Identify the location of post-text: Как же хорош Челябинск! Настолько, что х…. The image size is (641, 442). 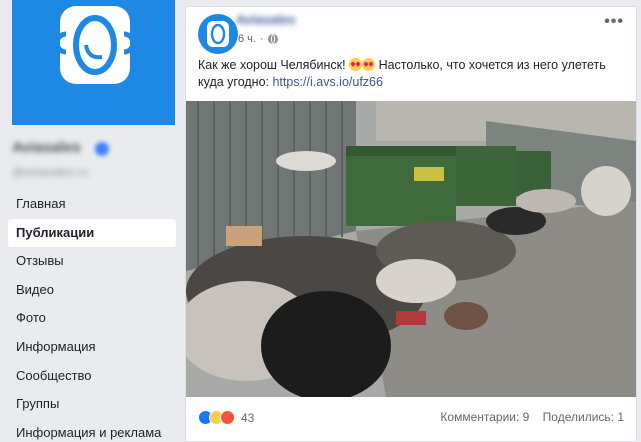
(413, 74).